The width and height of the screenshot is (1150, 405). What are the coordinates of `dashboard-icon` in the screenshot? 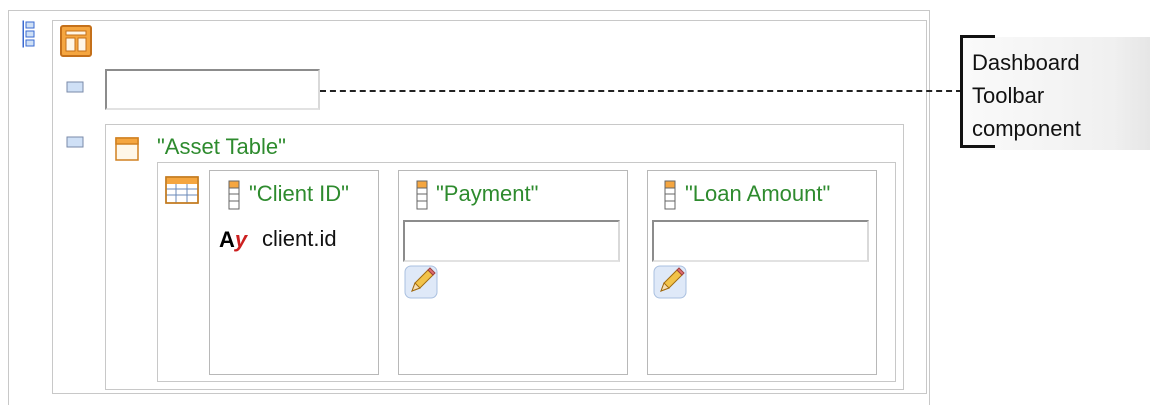 It's located at (76, 41).